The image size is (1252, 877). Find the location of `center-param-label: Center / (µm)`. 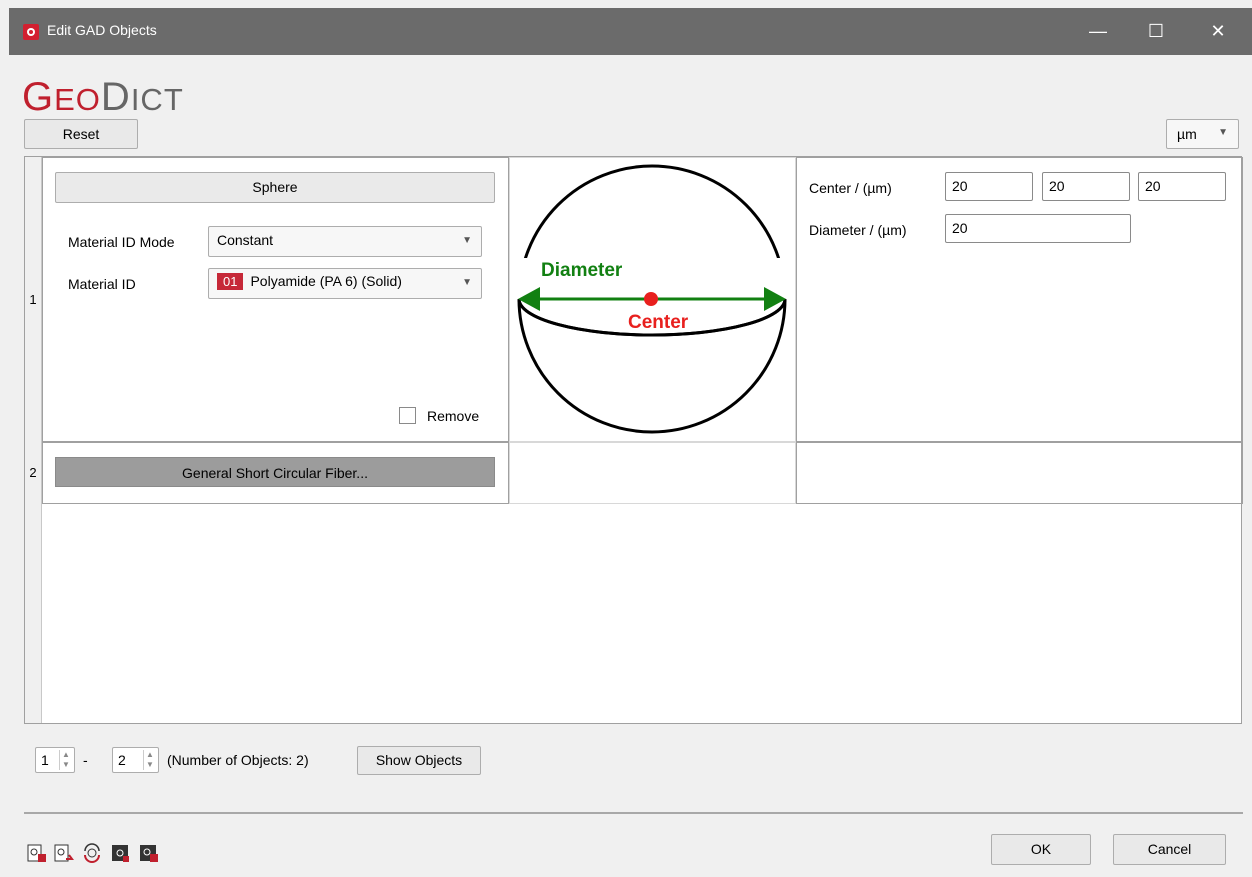

center-param-label: Center / (µm) is located at coordinates (850, 188).